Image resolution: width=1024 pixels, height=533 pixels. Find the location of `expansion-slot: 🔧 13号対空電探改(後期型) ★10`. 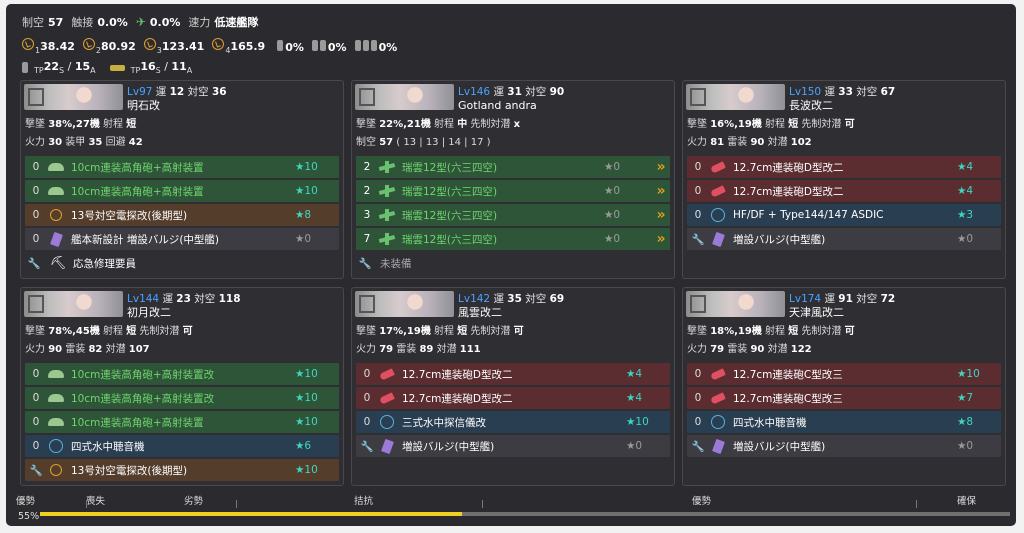

expansion-slot: 🔧 13号対空電探改(後期型) ★10 is located at coordinates (182, 470).